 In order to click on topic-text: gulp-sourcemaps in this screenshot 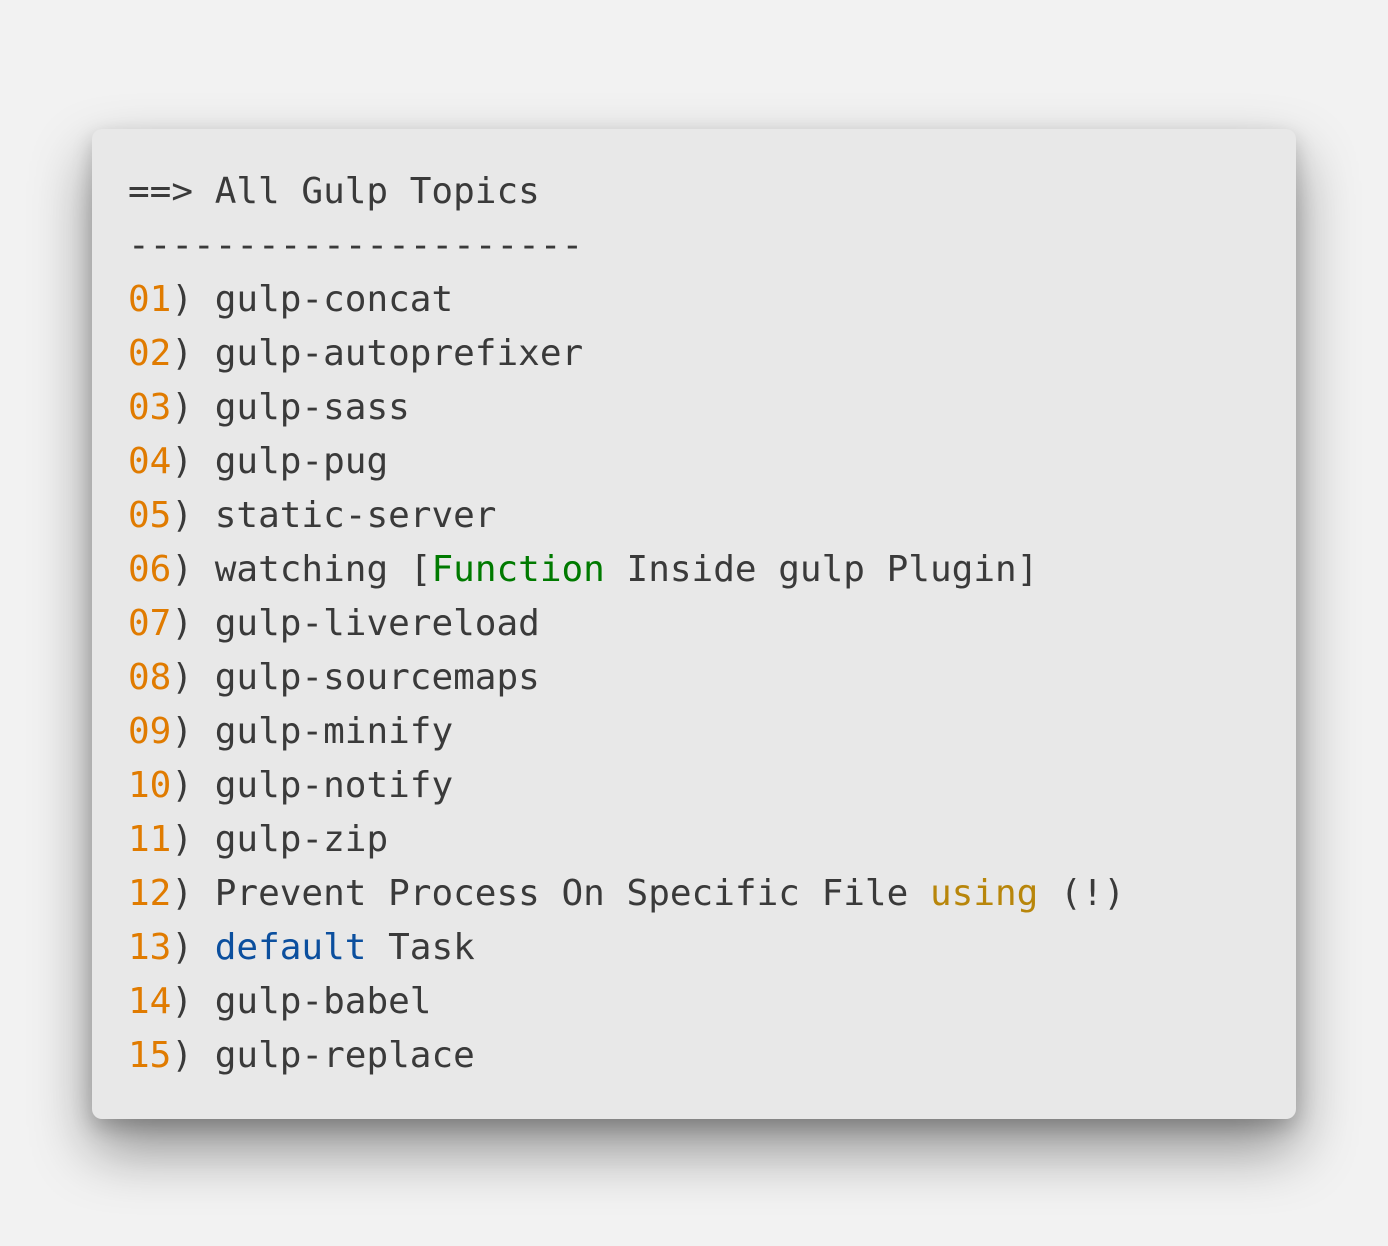, I will do `click(366, 677)`.